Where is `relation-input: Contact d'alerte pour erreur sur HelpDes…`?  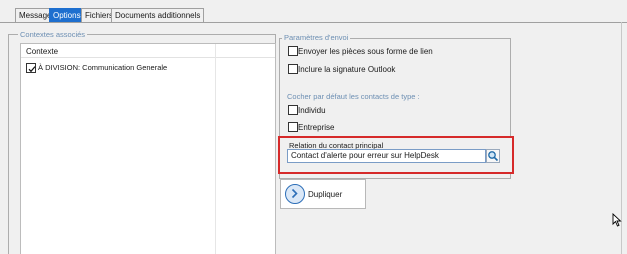 relation-input: Contact d'alerte pour erreur sur HelpDes… is located at coordinates (386, 156).